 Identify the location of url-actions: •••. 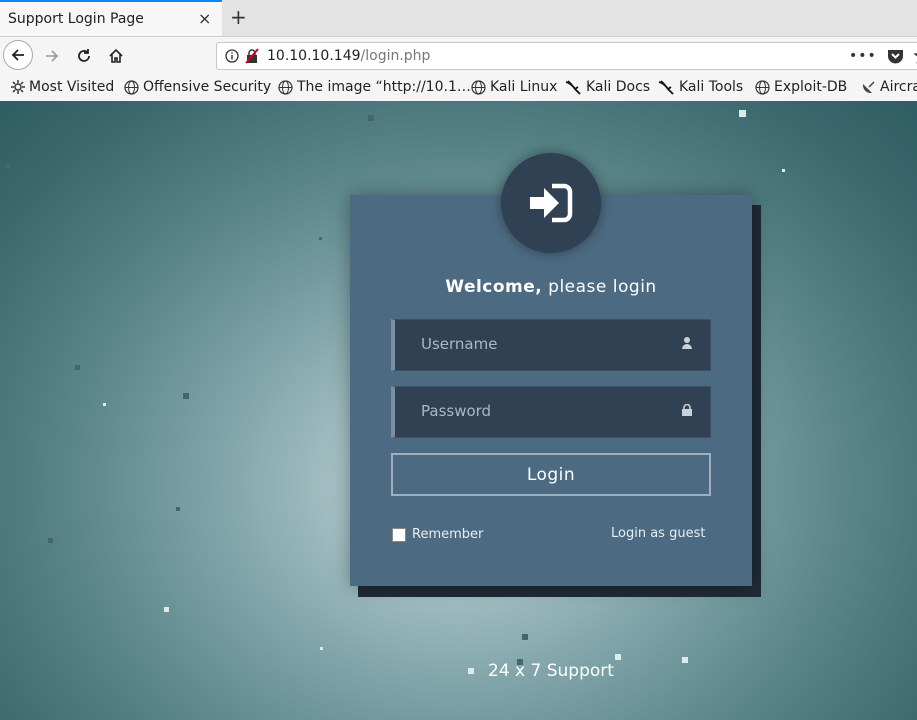
(883, 56).